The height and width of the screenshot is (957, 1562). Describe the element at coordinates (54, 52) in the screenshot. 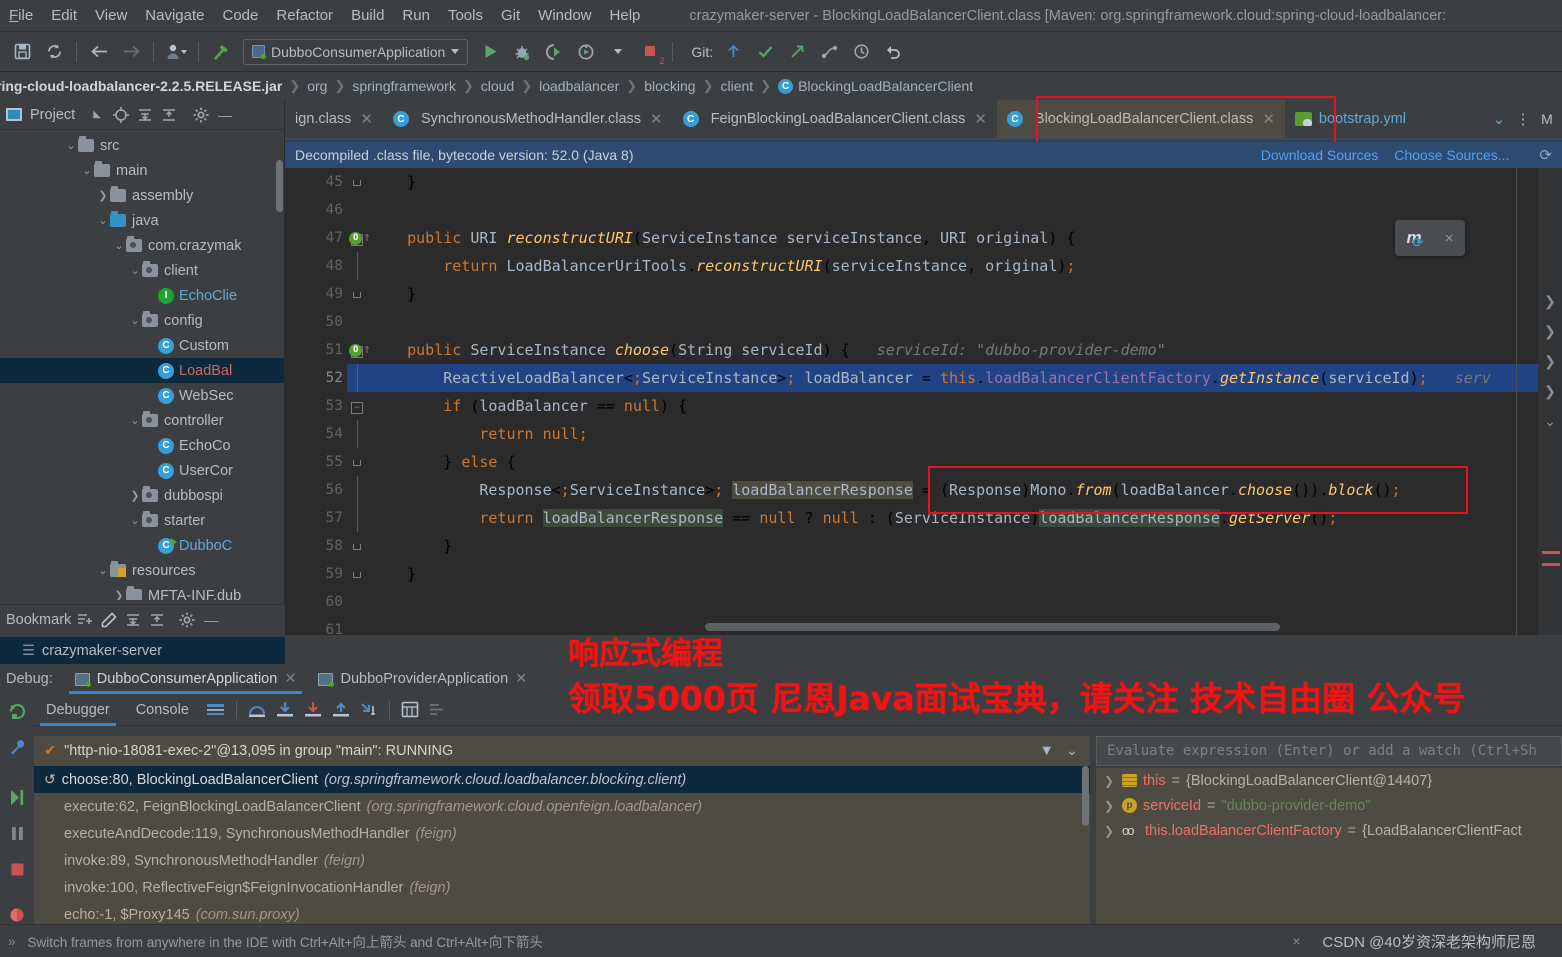

I see `sync-icon` at that location.